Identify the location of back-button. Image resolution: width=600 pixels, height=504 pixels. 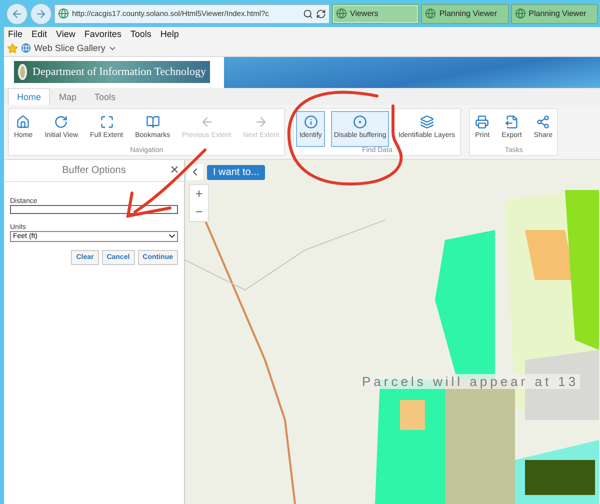
(17, 13).